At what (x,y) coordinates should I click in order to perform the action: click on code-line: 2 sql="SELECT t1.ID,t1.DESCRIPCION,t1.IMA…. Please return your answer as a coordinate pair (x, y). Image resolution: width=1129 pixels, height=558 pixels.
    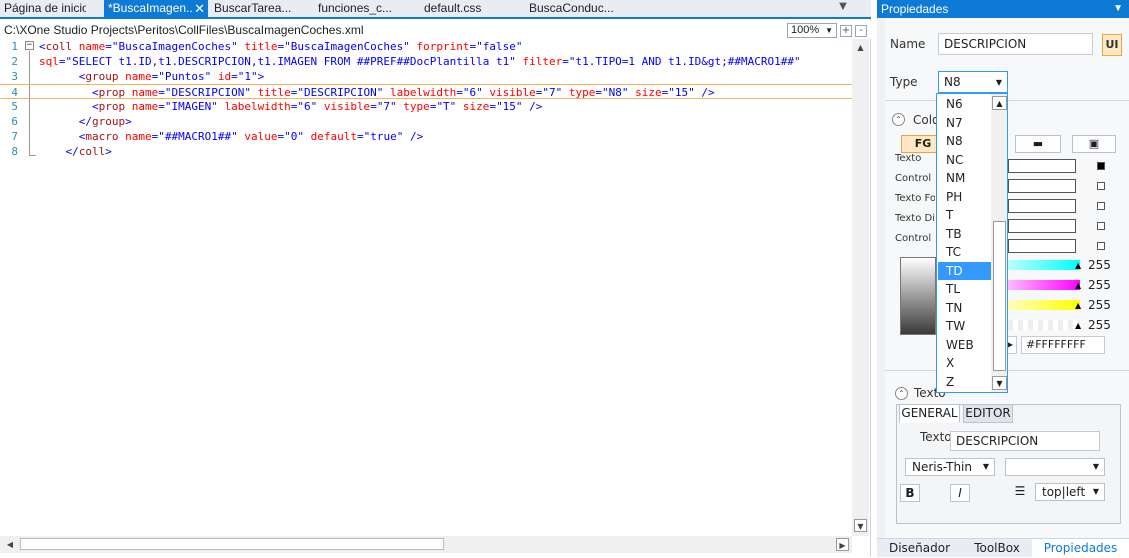
    Looking at the image, I should click on (426, 61).